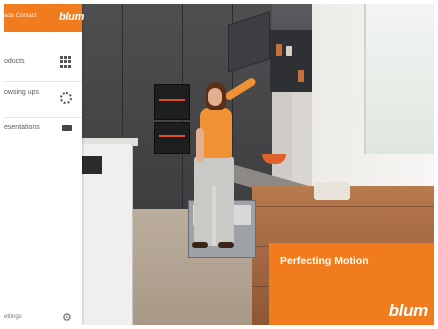 The height and width of the screenshot is (329, 438). What do you see at coordinates (324, 261) in the screenshot?
I see `tagline-text: Perfecting Motion` at bounding box center [324, 261].